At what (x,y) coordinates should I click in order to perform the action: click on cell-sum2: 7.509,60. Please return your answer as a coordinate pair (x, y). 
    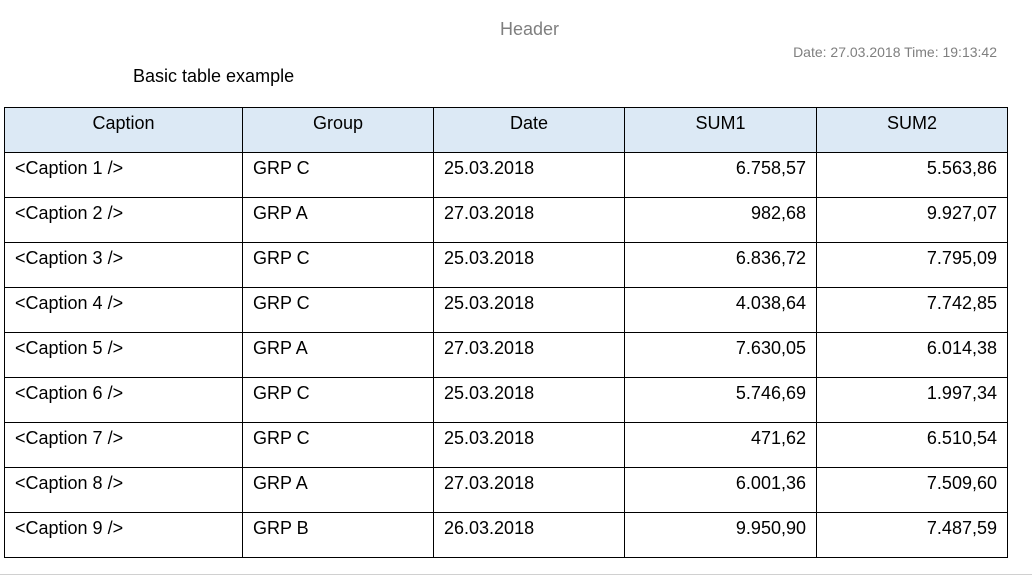
    Looking at the image, I should click on (912, 490).